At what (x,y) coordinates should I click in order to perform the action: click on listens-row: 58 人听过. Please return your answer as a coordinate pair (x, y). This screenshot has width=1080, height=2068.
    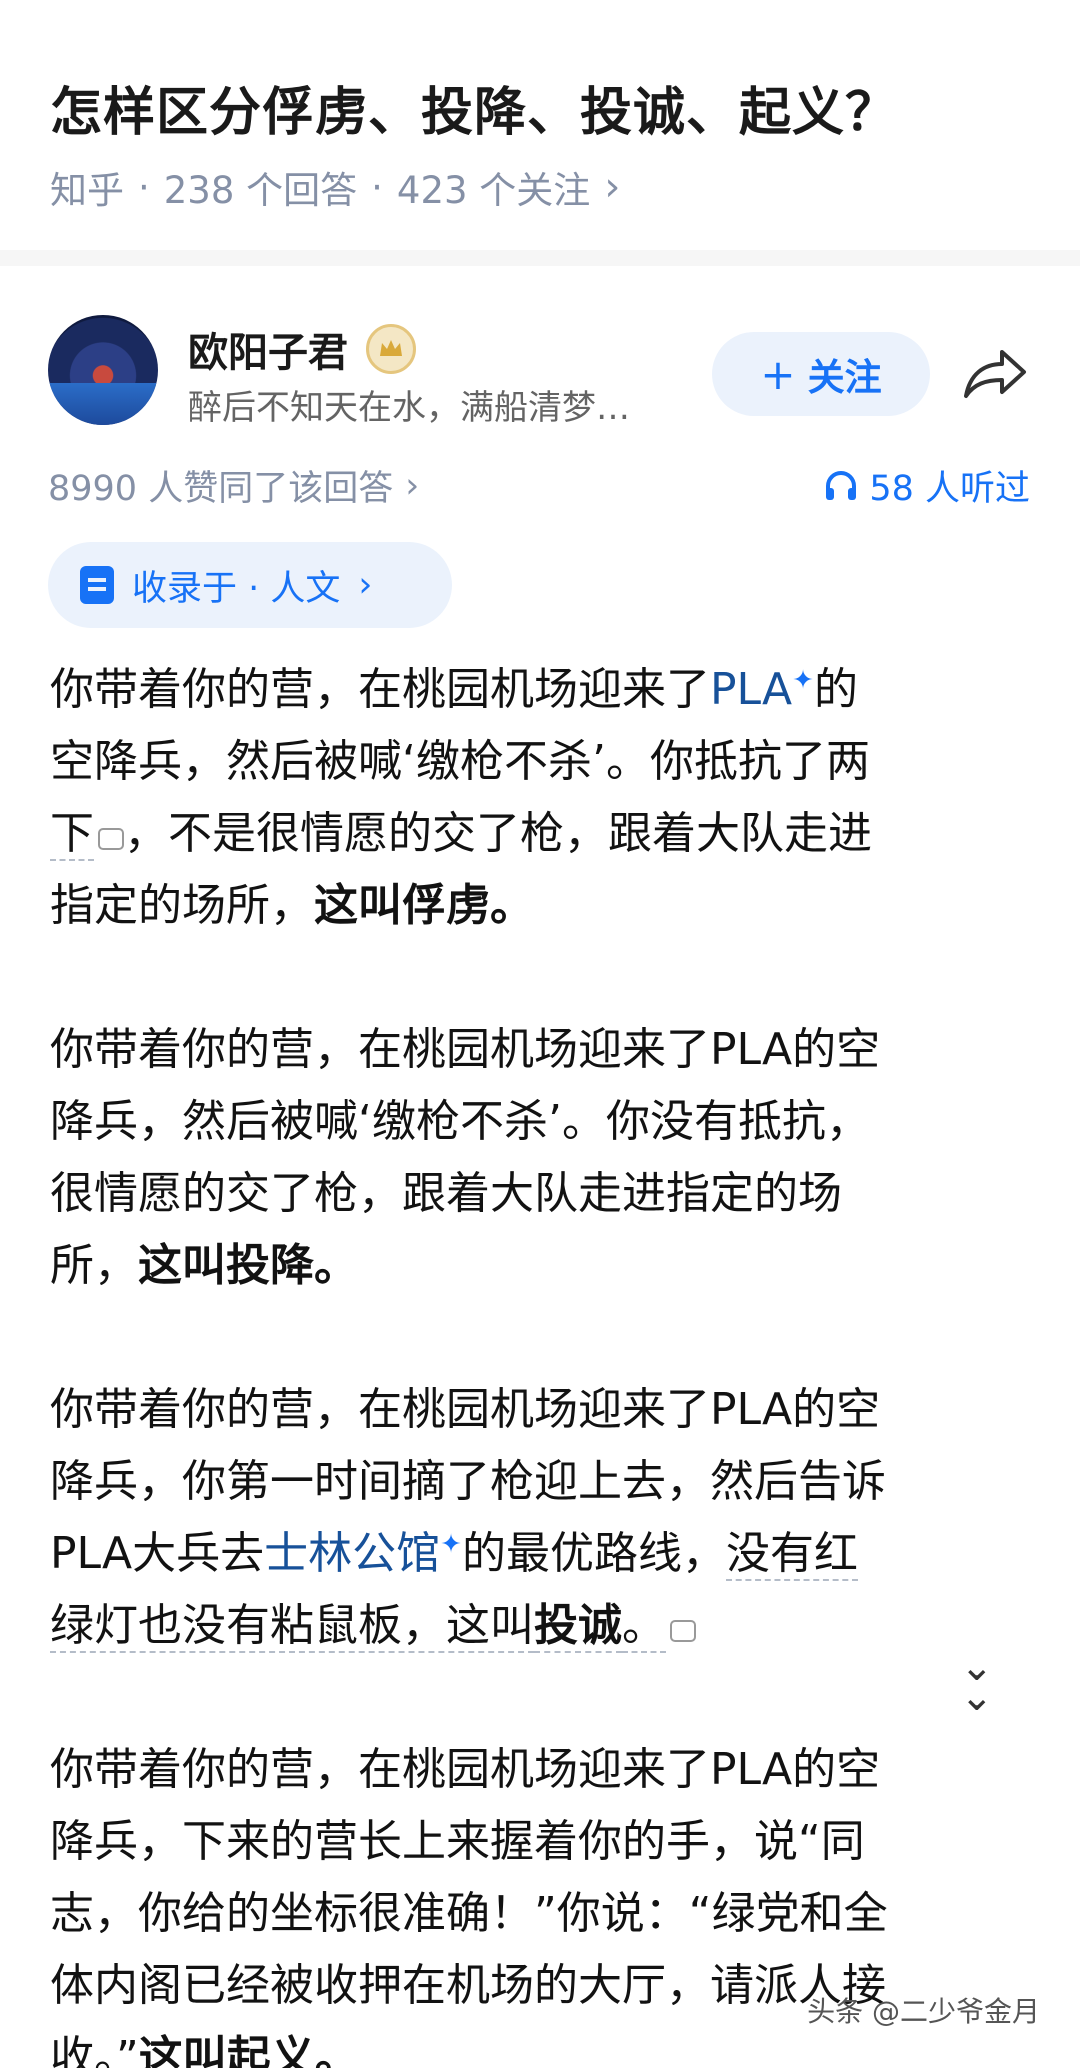
    Looking at the image, I should click on (926, 485).